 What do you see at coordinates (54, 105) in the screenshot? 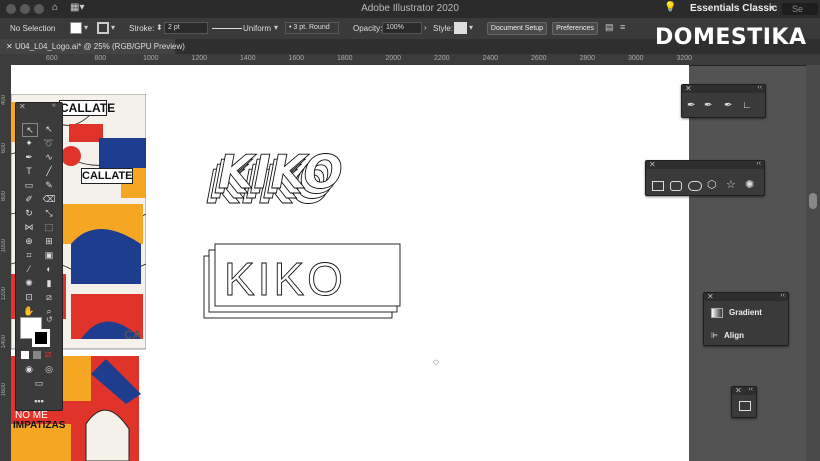
I see `tools-expand-icon: «` at bounding box center [54, 105].